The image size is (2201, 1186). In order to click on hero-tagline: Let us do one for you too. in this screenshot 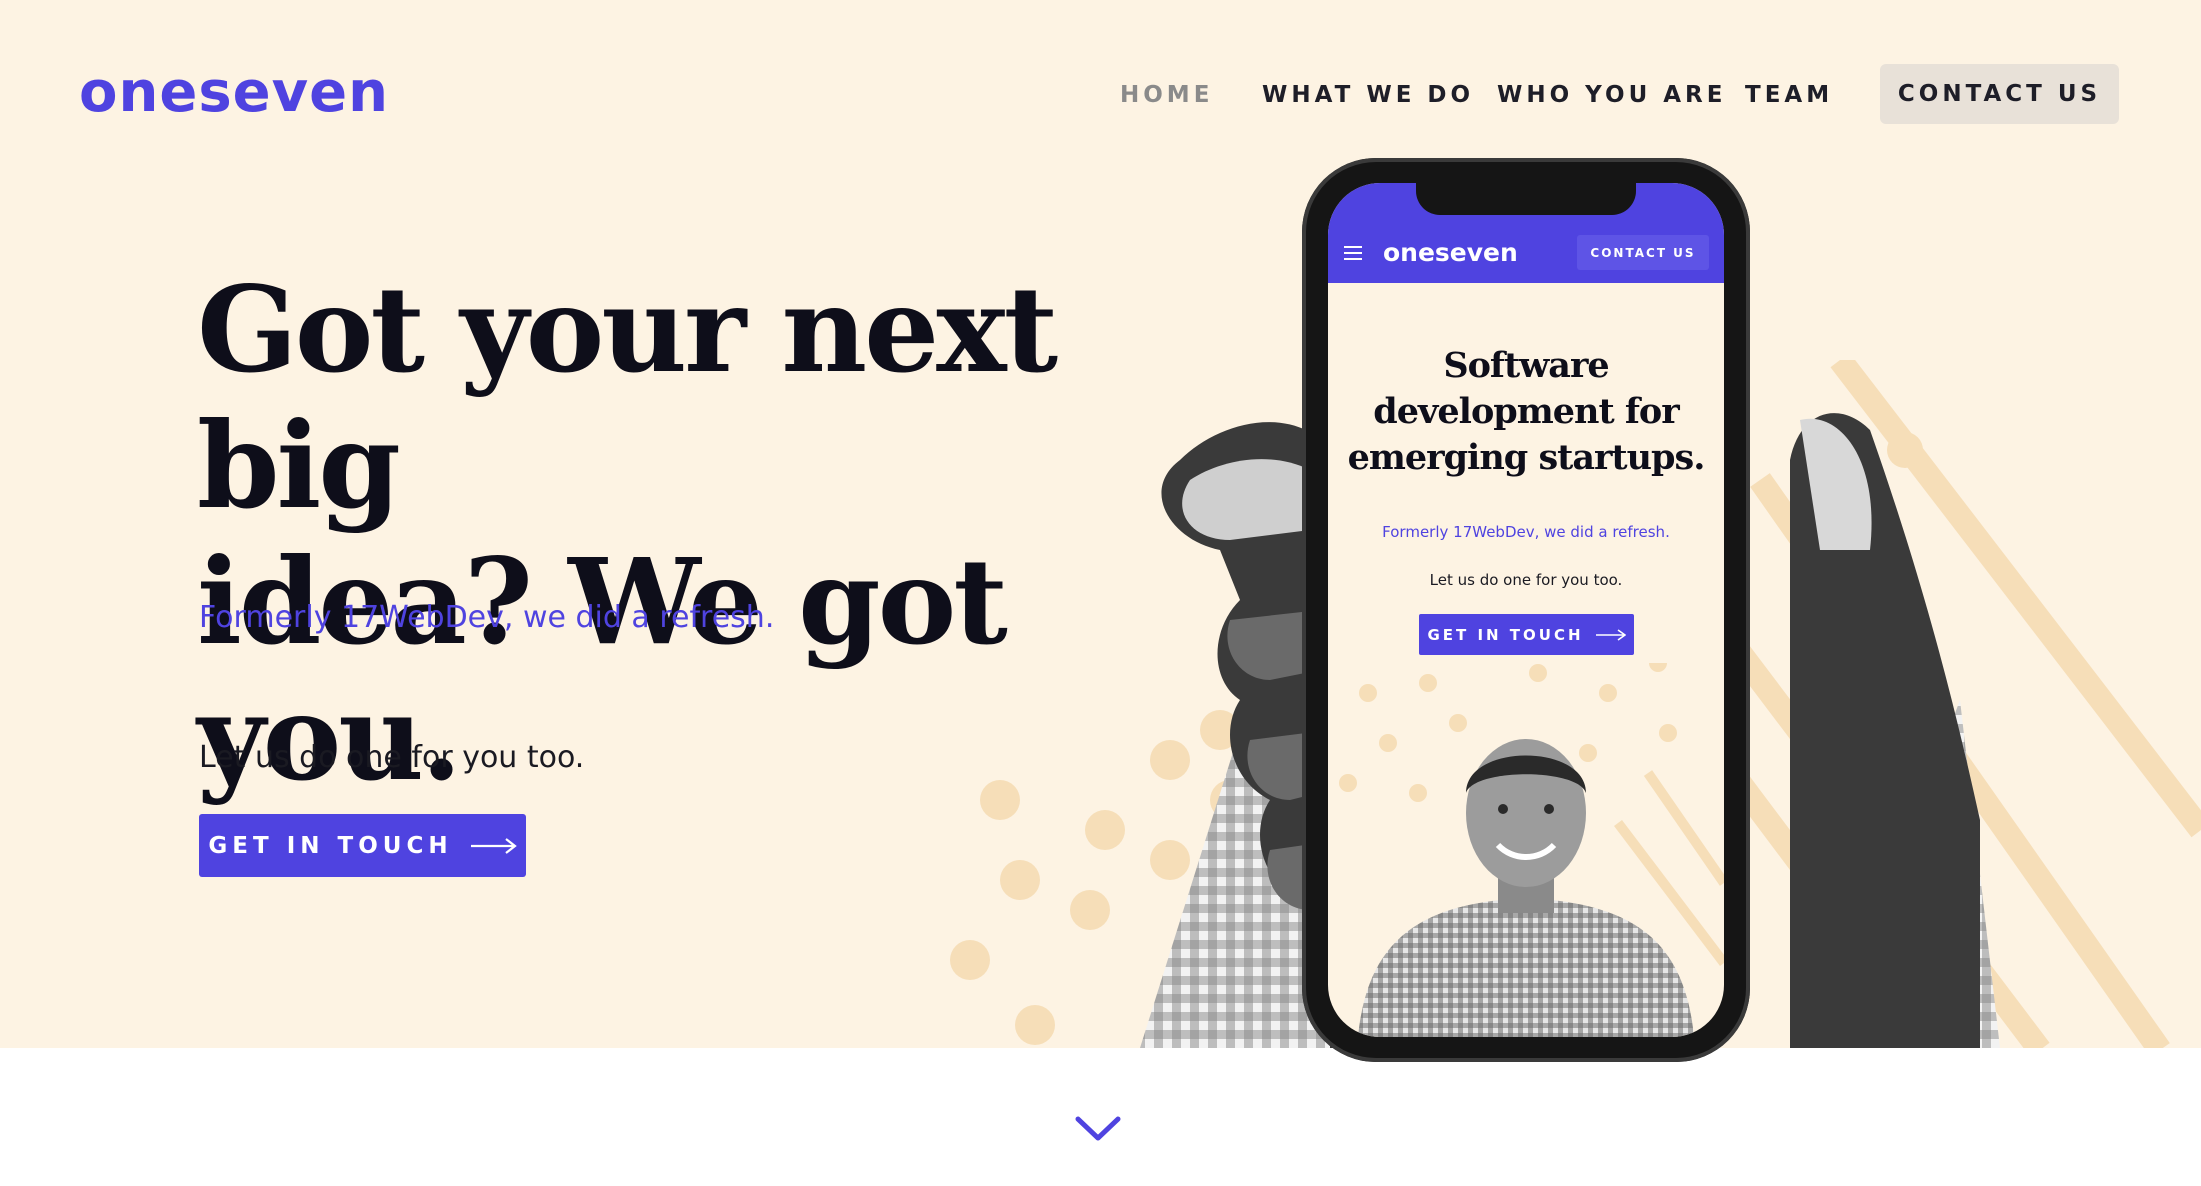, I will do `click(392, 757)`.